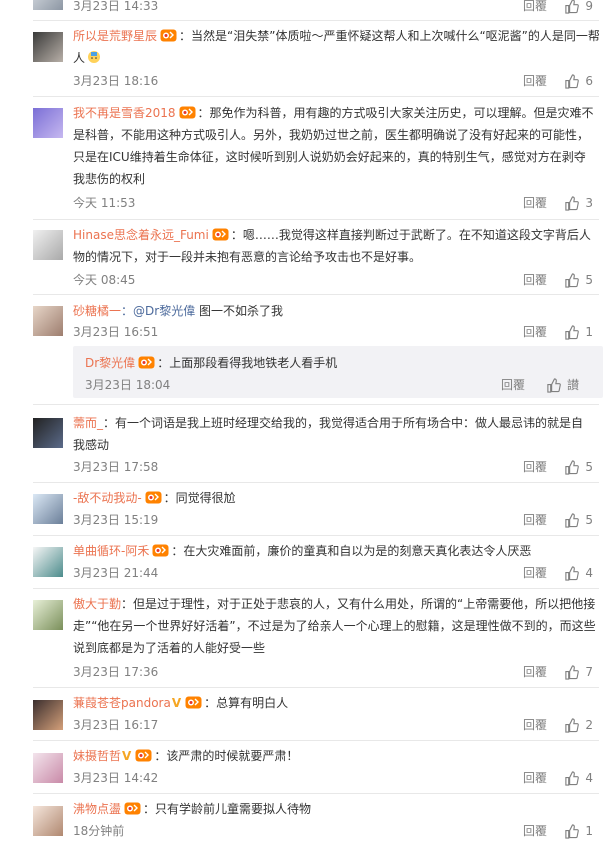 The height and width of the screenshot is (841, 614). Describe the element at coordinates (578, 8) in the screenshot. I see `like-button: 9` at that location.